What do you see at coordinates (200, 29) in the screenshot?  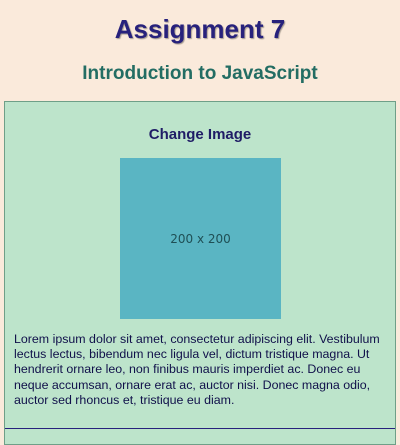 I see `page-title: Assignment 7` at bounding box center [200, 29].